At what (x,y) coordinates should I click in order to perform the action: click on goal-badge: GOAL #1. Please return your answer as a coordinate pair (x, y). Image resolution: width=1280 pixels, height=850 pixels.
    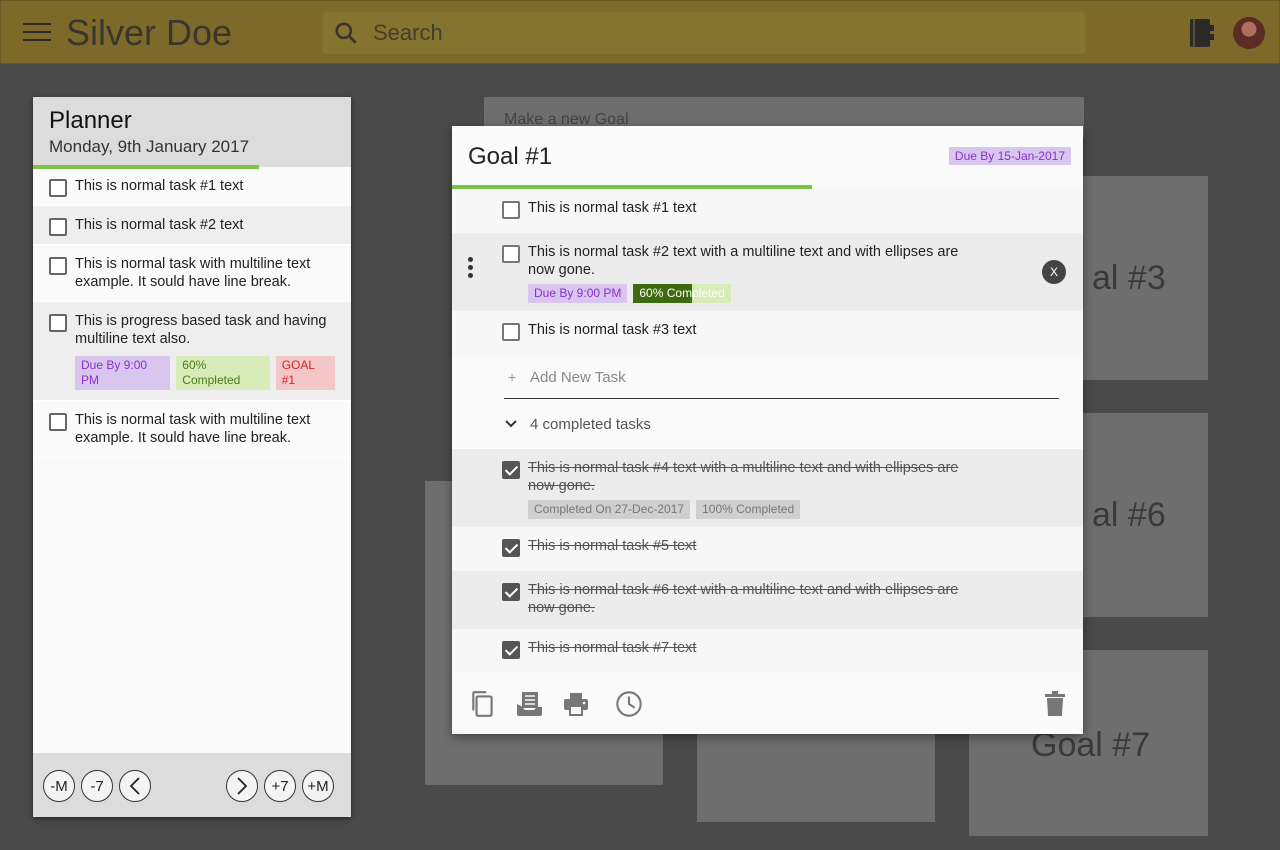
    Looking at the image, I should click on (305, 373).